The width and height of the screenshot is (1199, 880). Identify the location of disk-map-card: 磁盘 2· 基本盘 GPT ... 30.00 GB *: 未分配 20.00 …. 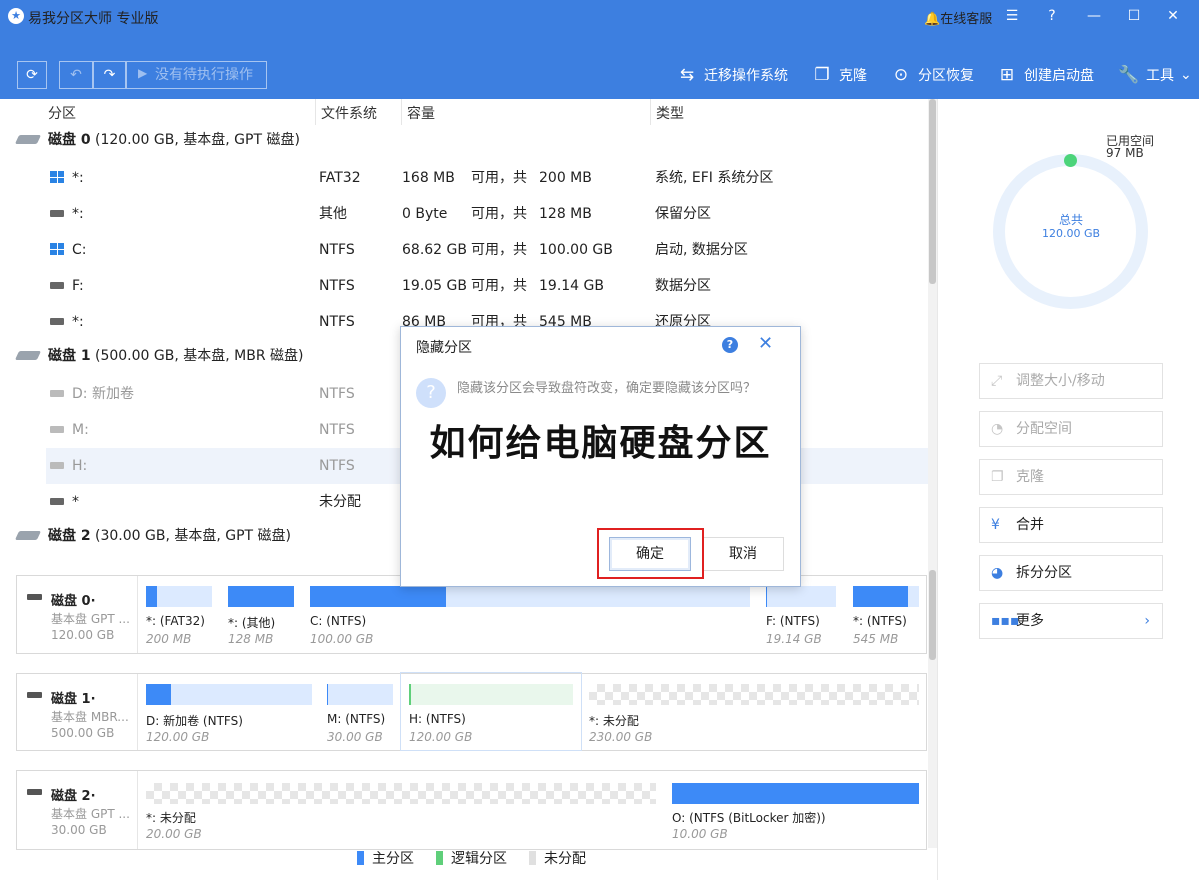
(471, 810).